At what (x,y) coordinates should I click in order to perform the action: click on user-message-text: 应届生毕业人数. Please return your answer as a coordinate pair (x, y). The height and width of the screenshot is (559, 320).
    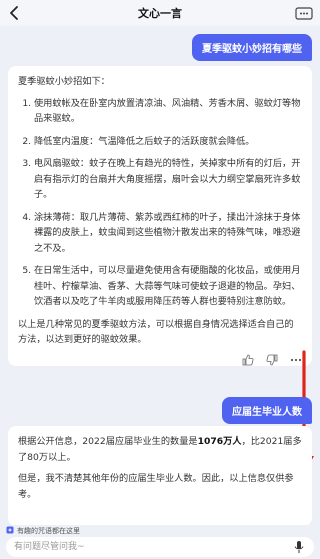
    Looking at the image, I should click on (267, 412).